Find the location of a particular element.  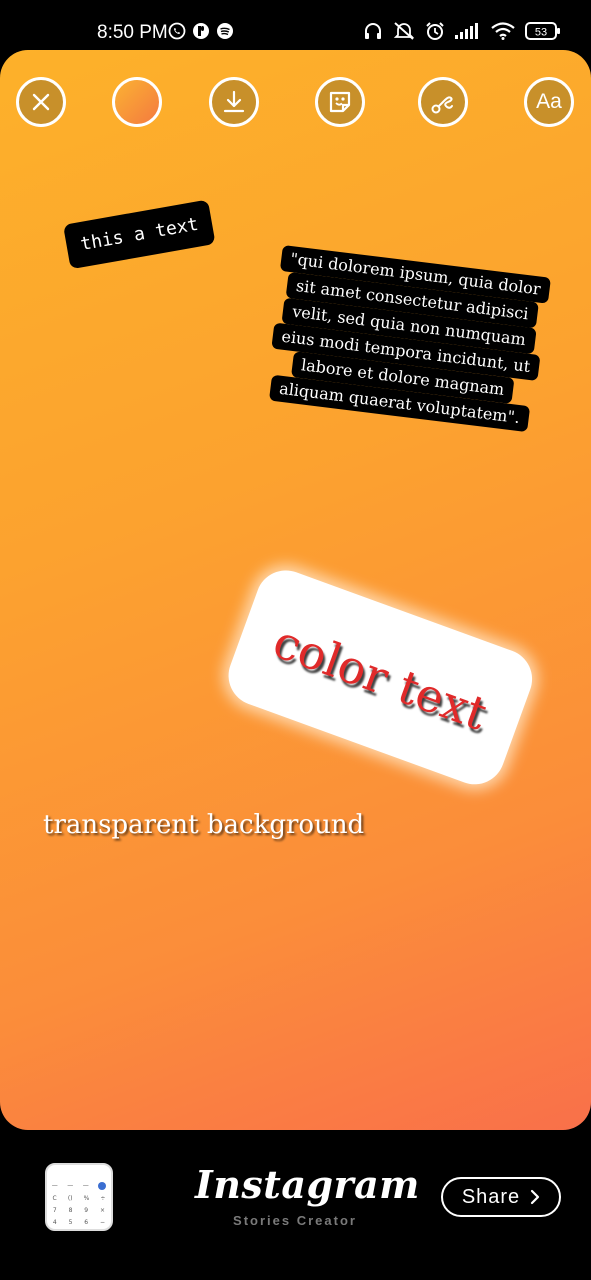

status-bar: 8:50 PM 53 is located at coordinates (295, 25).